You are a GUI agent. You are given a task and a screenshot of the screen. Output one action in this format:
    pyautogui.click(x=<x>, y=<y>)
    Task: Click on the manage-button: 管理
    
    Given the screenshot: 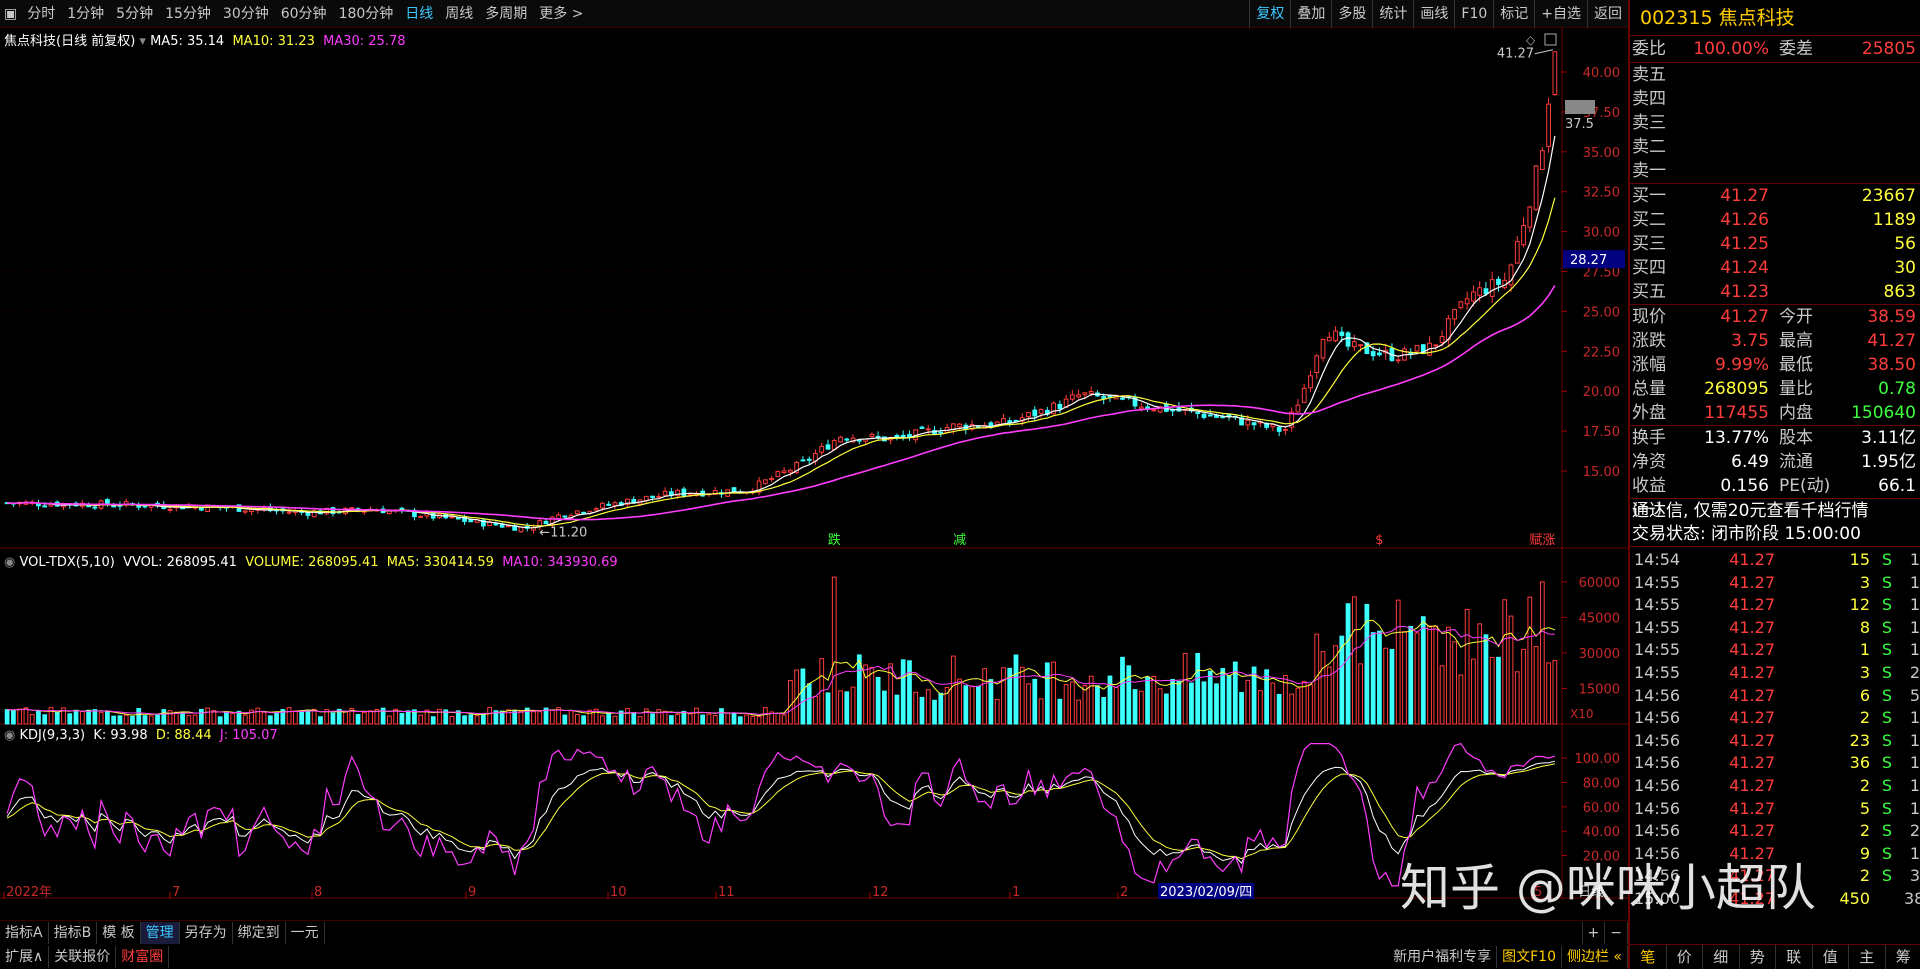 What is the action you would take?
    pyautogui.click(x=160, y=932)
    